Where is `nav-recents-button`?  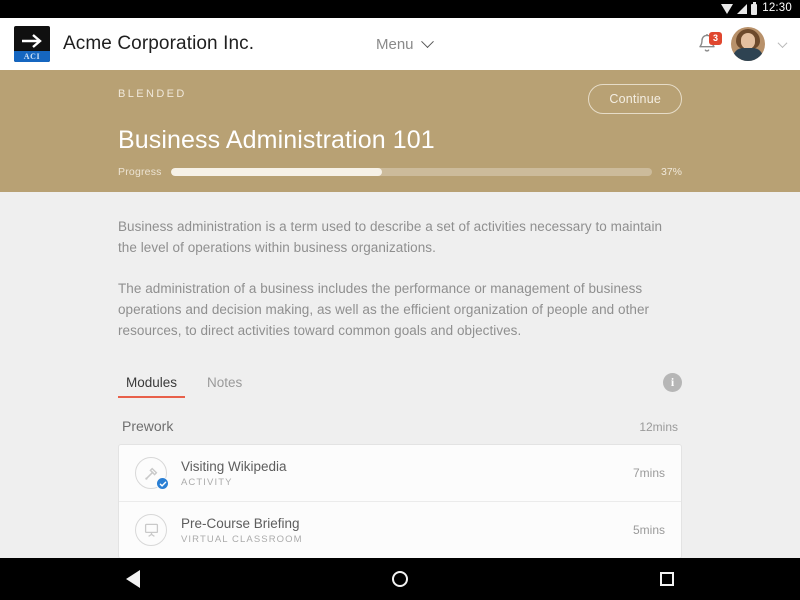
nav-recents-button is located at coordinates (667, 579).